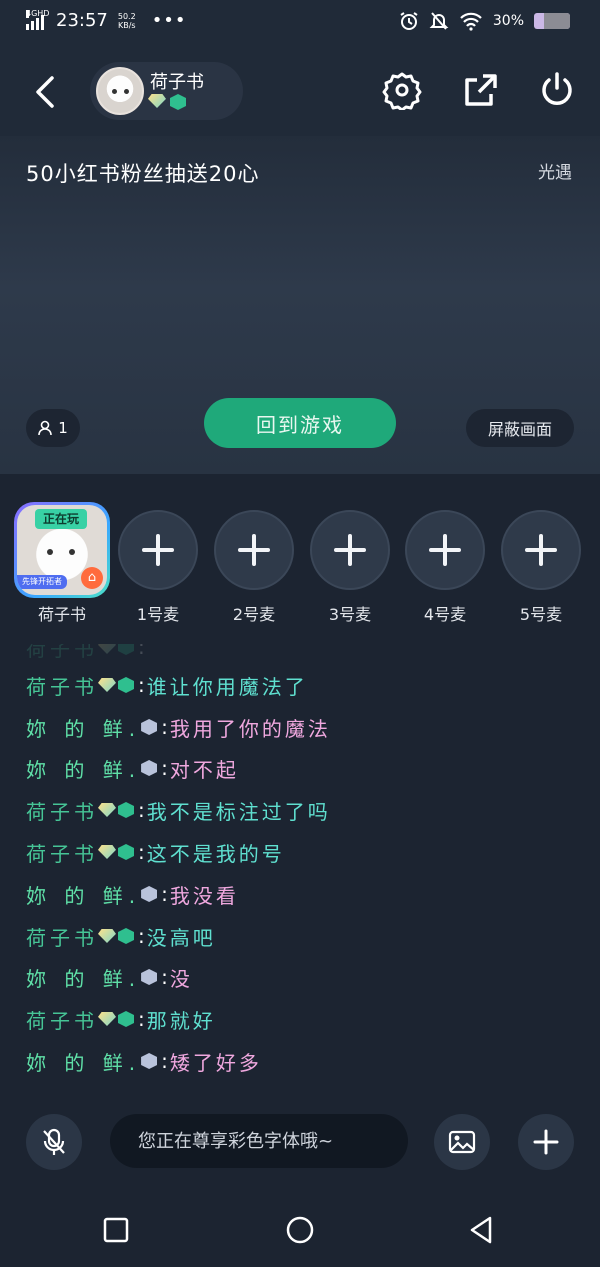 This screenshot has height=1267, width=600. I want to click on host-seat: 正在玩 先锋开拓者 ⌂, so click(62, 550).